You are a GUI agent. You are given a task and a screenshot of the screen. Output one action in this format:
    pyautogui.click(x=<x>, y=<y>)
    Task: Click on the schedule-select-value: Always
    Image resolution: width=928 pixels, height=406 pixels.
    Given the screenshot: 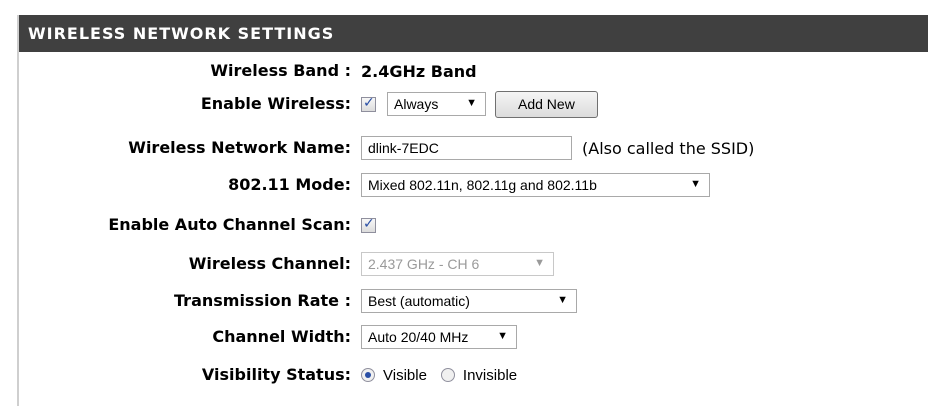 What is the action you would take?
    pyautogui.click(x=416, y=104)
    